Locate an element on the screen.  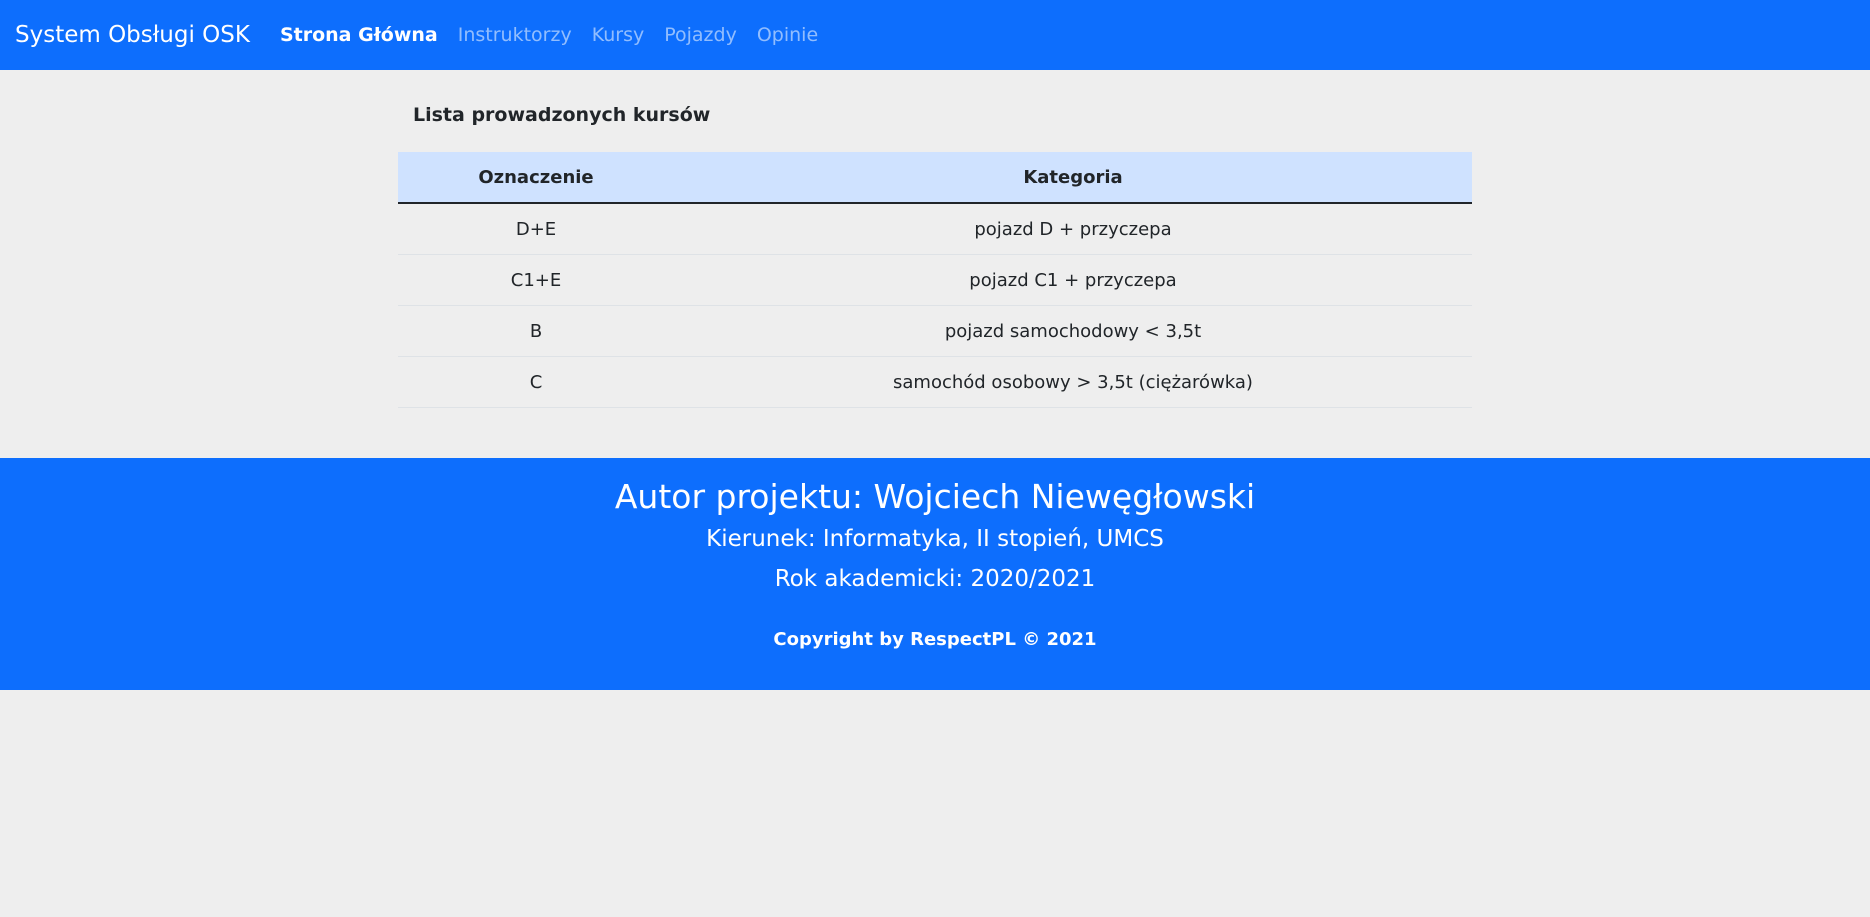
table-row: D+E pojazd D + przyczepa is located at coordinates (935, 229).